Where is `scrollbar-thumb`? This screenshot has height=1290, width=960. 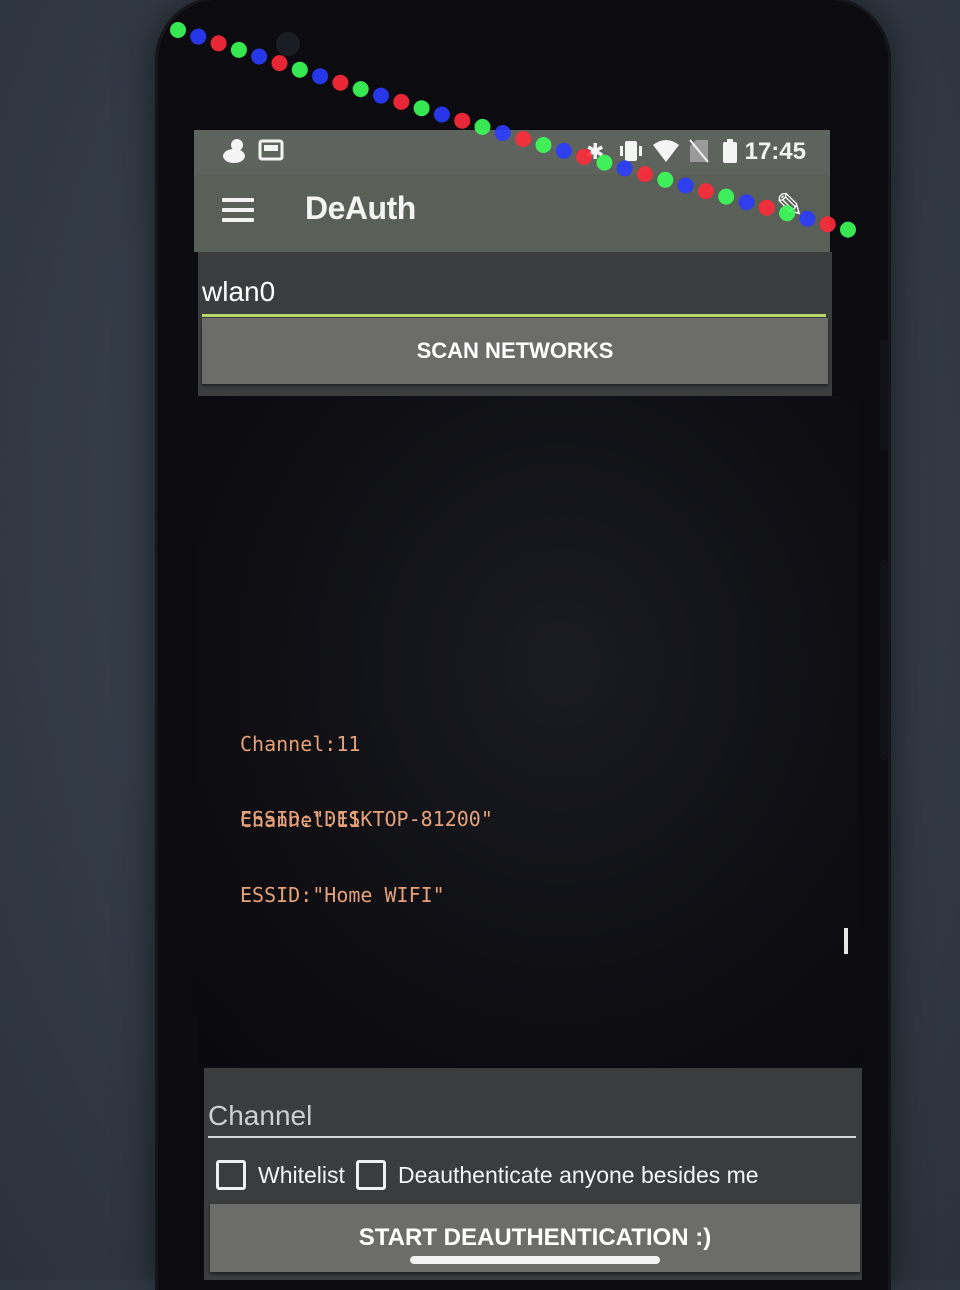
scrollbar-thumb is located at coordinates (846, 941).